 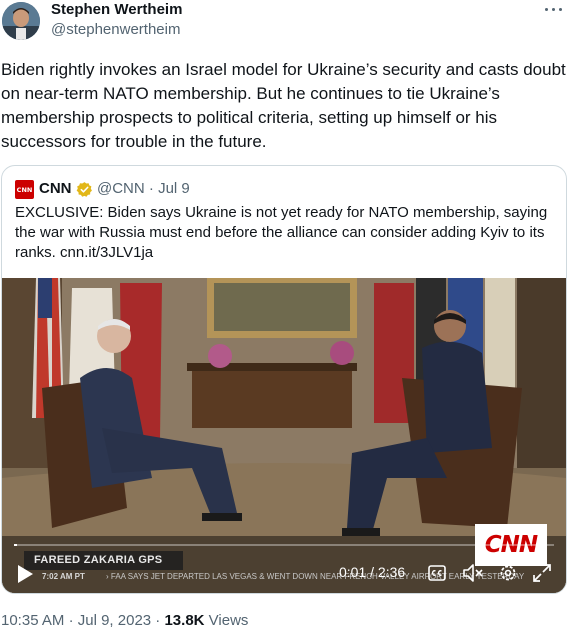 I want to click on gear-icon, so click(x=508, y=573).